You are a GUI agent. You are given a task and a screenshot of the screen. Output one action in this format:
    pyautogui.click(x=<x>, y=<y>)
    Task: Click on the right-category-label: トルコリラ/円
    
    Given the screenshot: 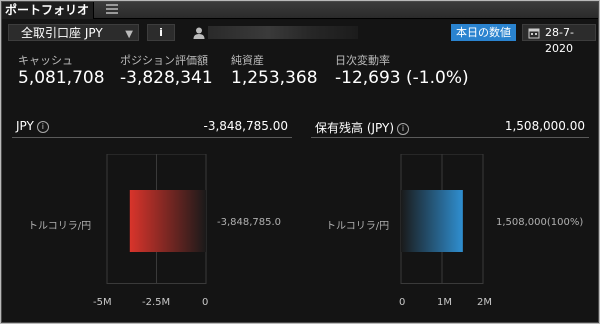 What is the action you would take?
    pyautogui.click(x=358, y=226)
    